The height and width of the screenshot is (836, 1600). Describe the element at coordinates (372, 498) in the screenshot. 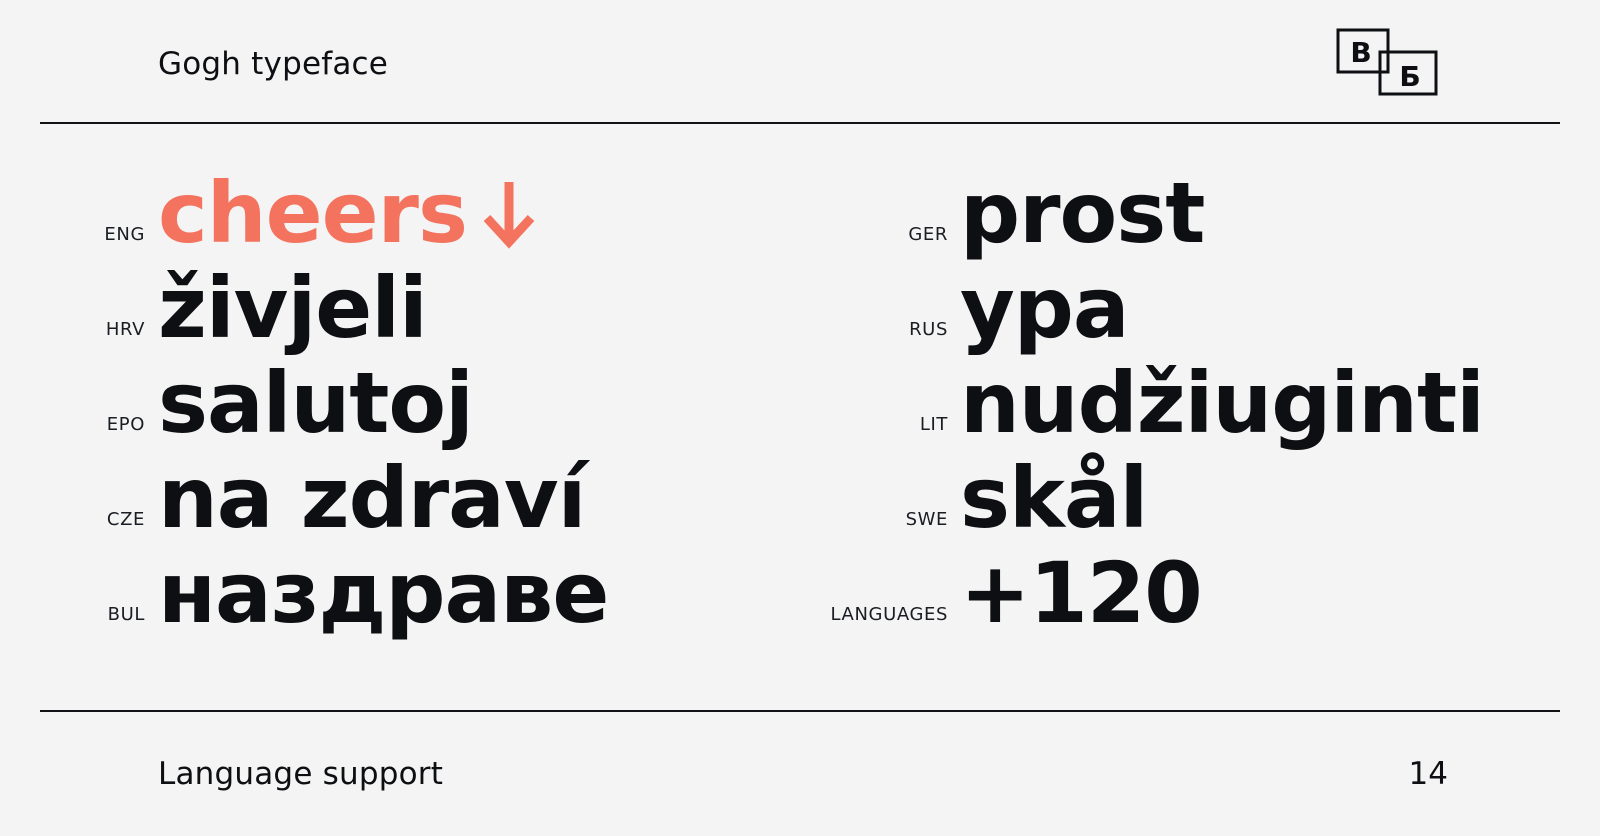

I see `language-word: na zdraví` at that location.